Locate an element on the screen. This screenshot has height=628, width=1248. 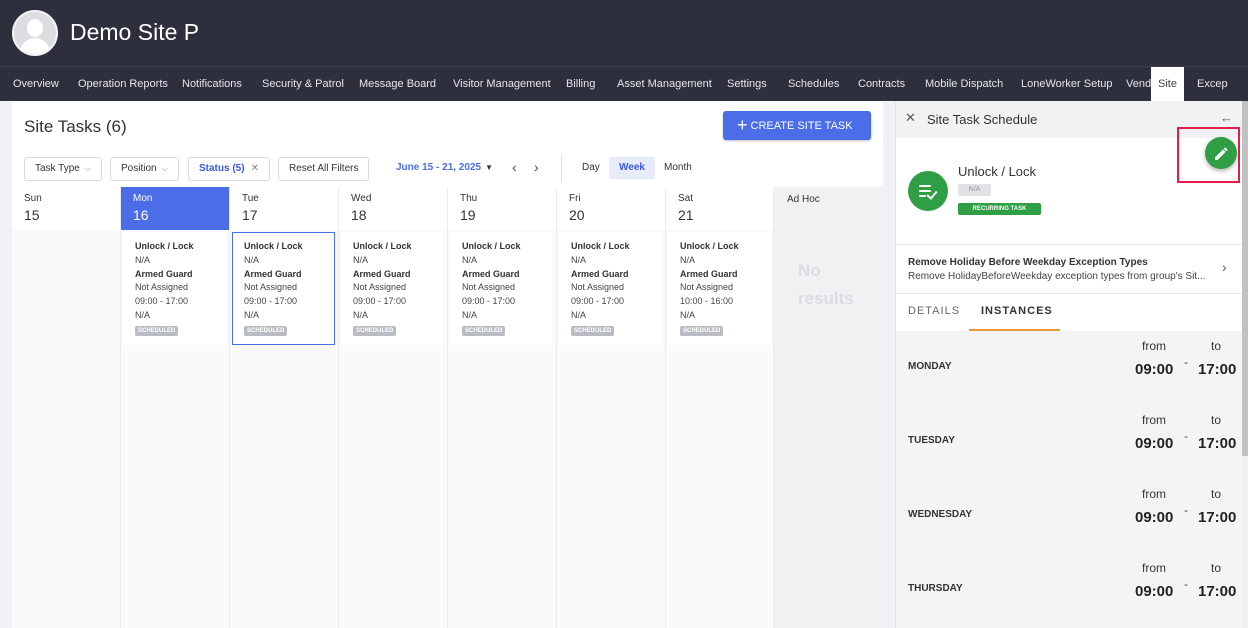
tab-overview: Overview is located at coordinates (36, 84).